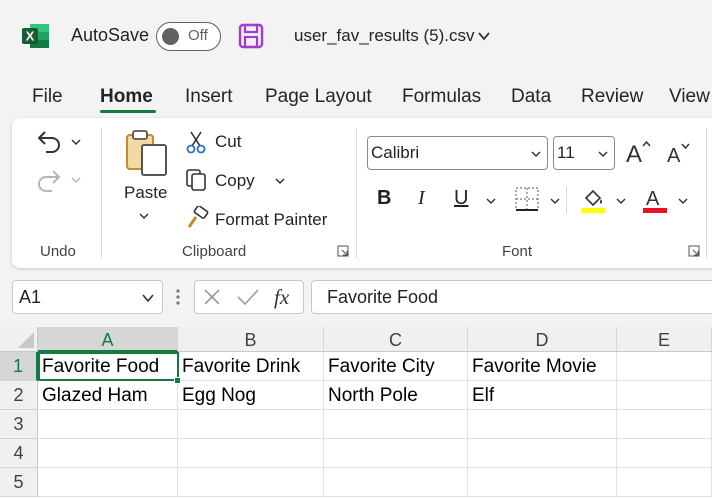 Image resolution: width=712 pixels, height=499 pixels. I want to click on decrease-font-size-icon: A, so click(679, 153).